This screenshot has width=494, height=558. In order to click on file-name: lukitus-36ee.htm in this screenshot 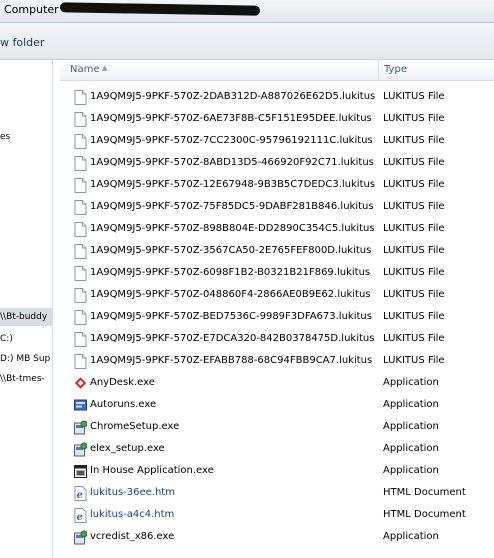, I will do `click(132, 492)`.